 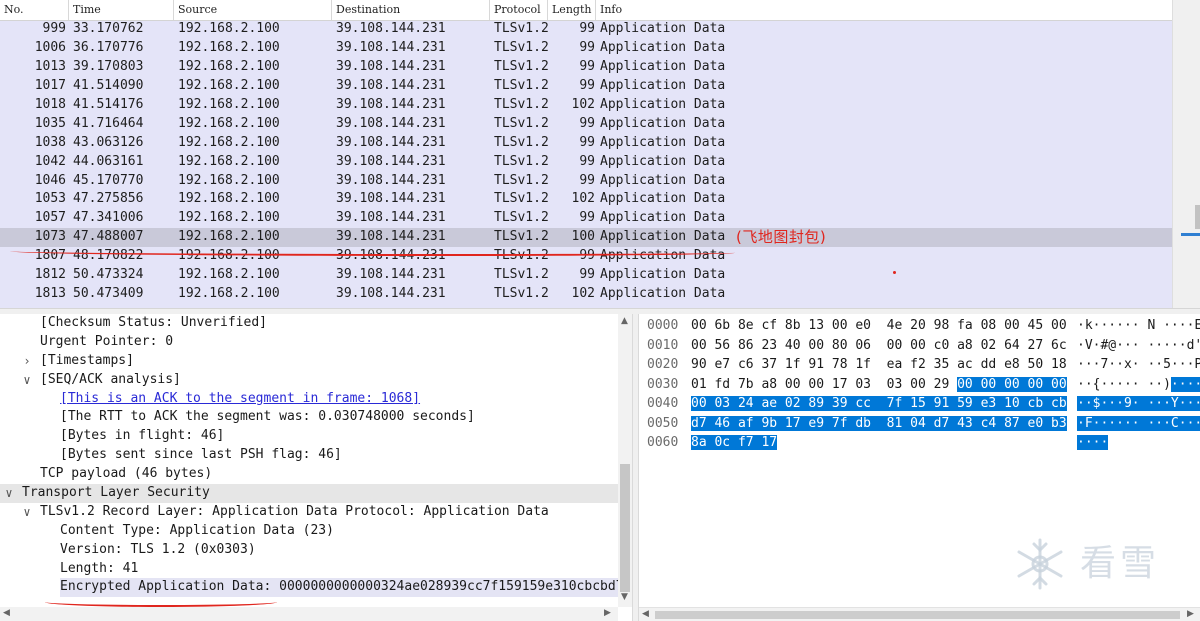 I want to click on column-header-info: Info, so click(x=884, y=10).